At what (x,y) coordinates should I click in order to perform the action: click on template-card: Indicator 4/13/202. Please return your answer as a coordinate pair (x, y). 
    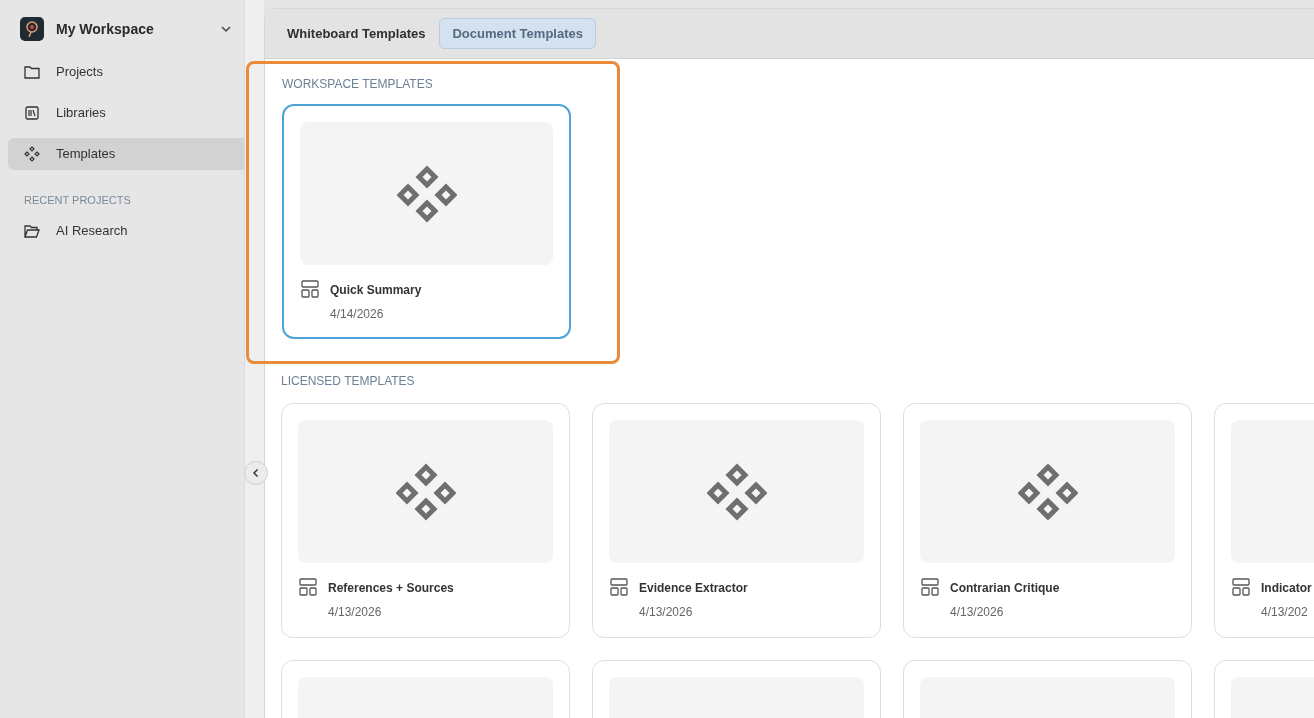
    Looking at the image, I should click on (1264, 520).